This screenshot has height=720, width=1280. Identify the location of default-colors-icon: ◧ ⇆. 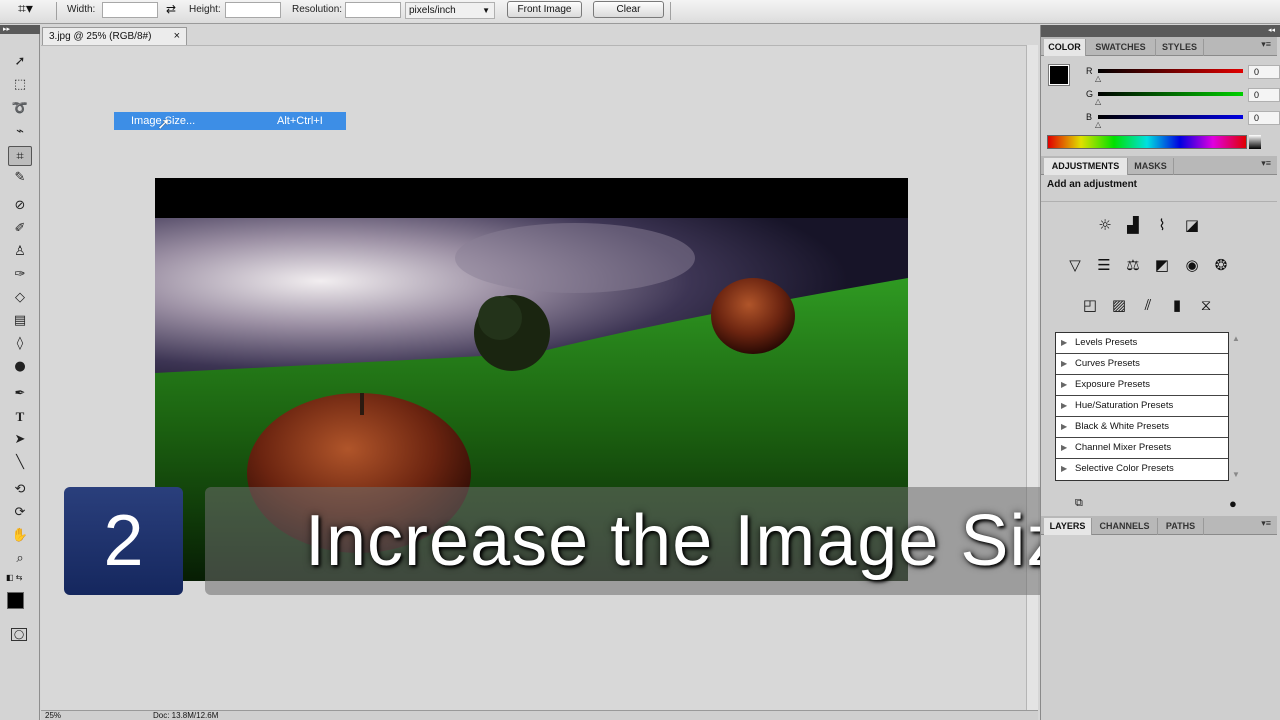
(14, 577).